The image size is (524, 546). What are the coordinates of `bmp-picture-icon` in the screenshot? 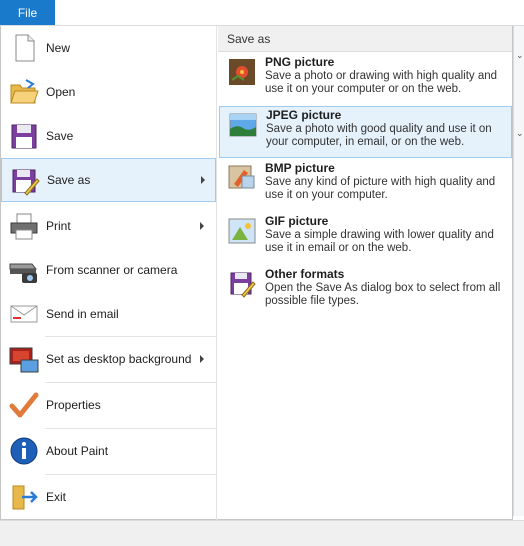 It's located at (241, 177).